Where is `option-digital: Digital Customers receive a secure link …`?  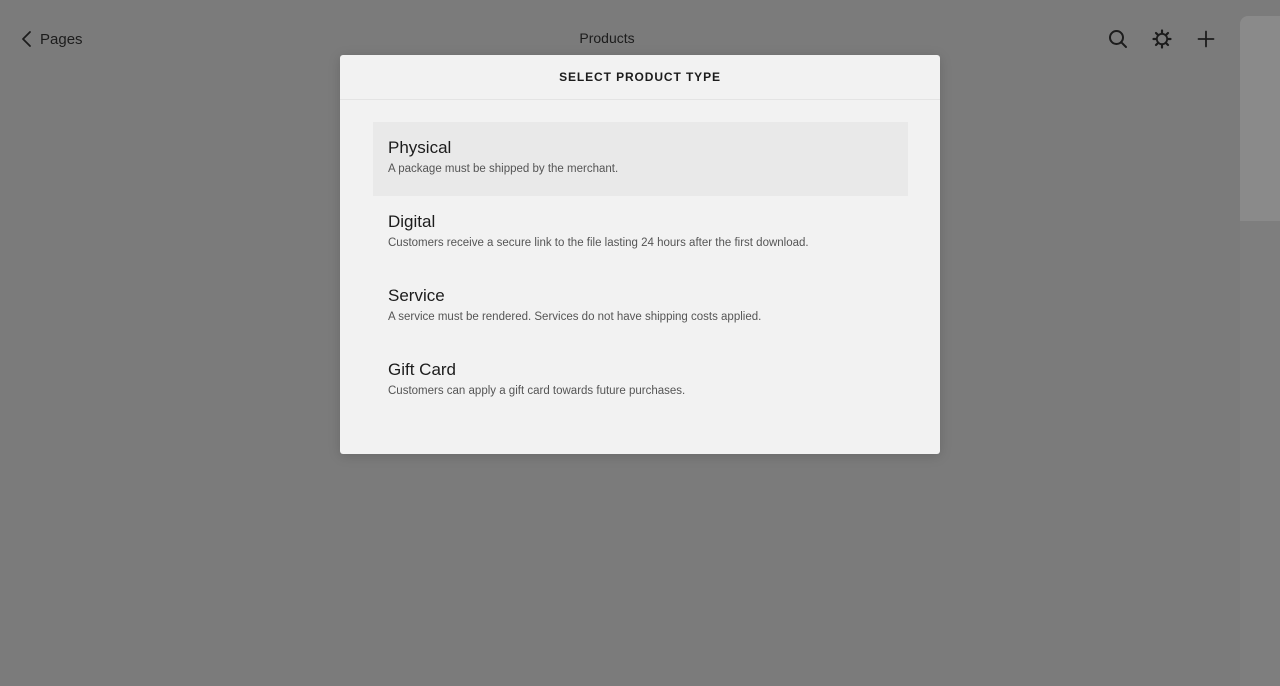 option-digital: Digital Customers receive a secure link … is located at coordinates (640, 233).